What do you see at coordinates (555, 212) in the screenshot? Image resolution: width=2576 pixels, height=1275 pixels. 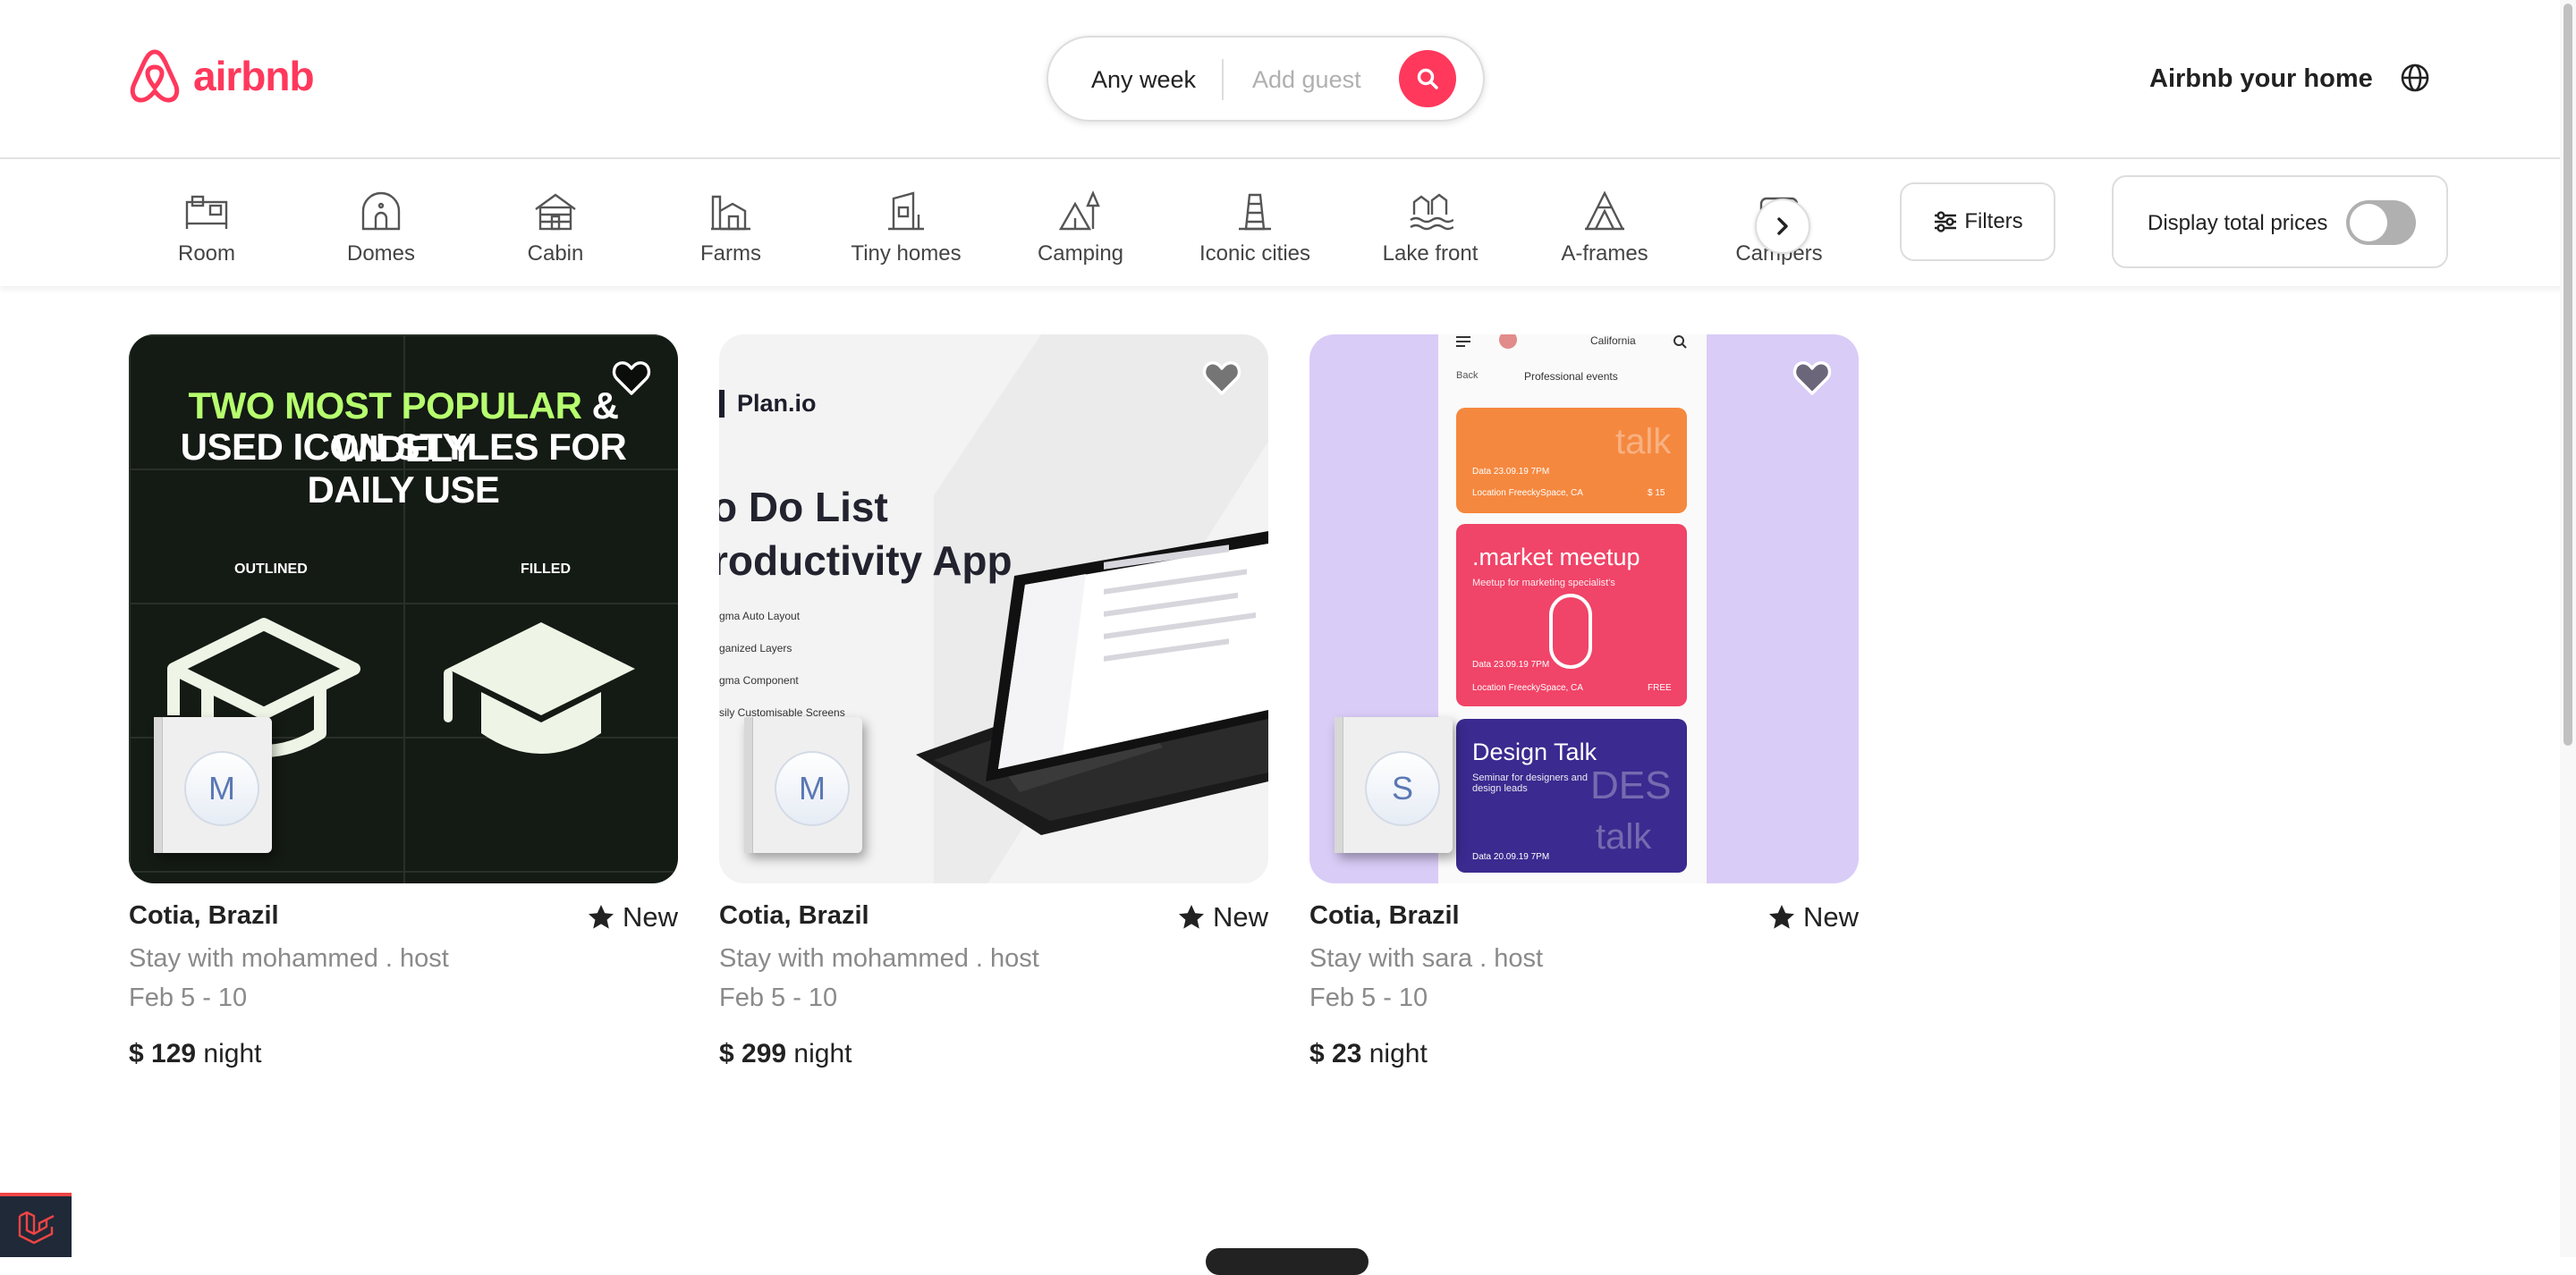 I see `cabin-icon` at bounding box center [555, 212].